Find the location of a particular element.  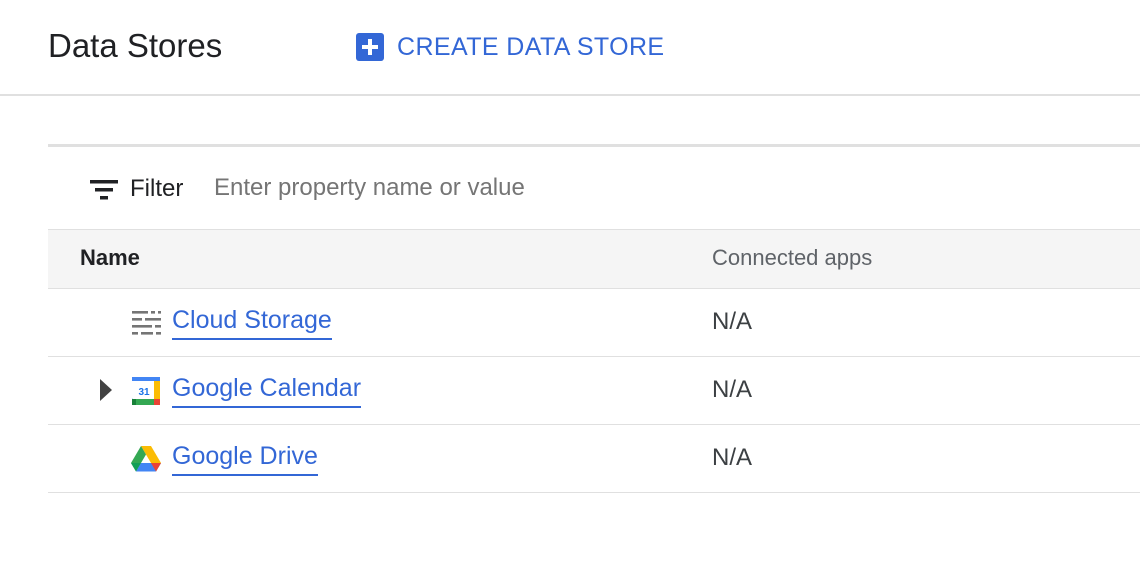

table-row: 31 Google Calendar N/A is located at coordinates (594, 391).